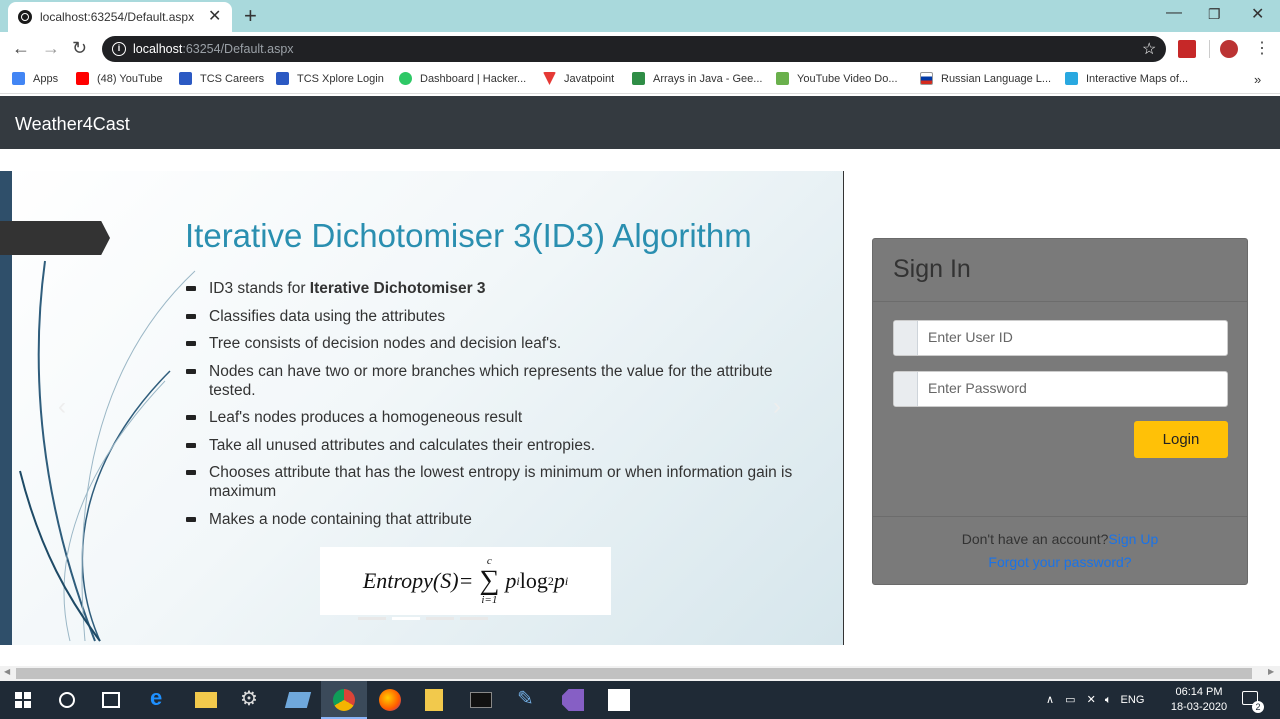 Image resolution: width=1280 pixels, height=719 pixels. Describe the element at coordinates (496, 316) in the screenshot. I see `bullet-item: Classifies data using the attributes` at that location.